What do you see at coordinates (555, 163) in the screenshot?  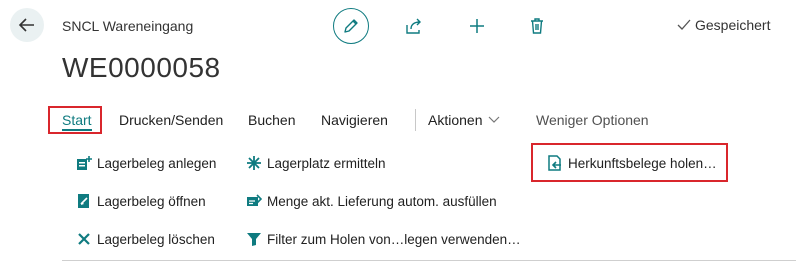 I see `get-source-documents-icon` at bounding box center [555, 163].